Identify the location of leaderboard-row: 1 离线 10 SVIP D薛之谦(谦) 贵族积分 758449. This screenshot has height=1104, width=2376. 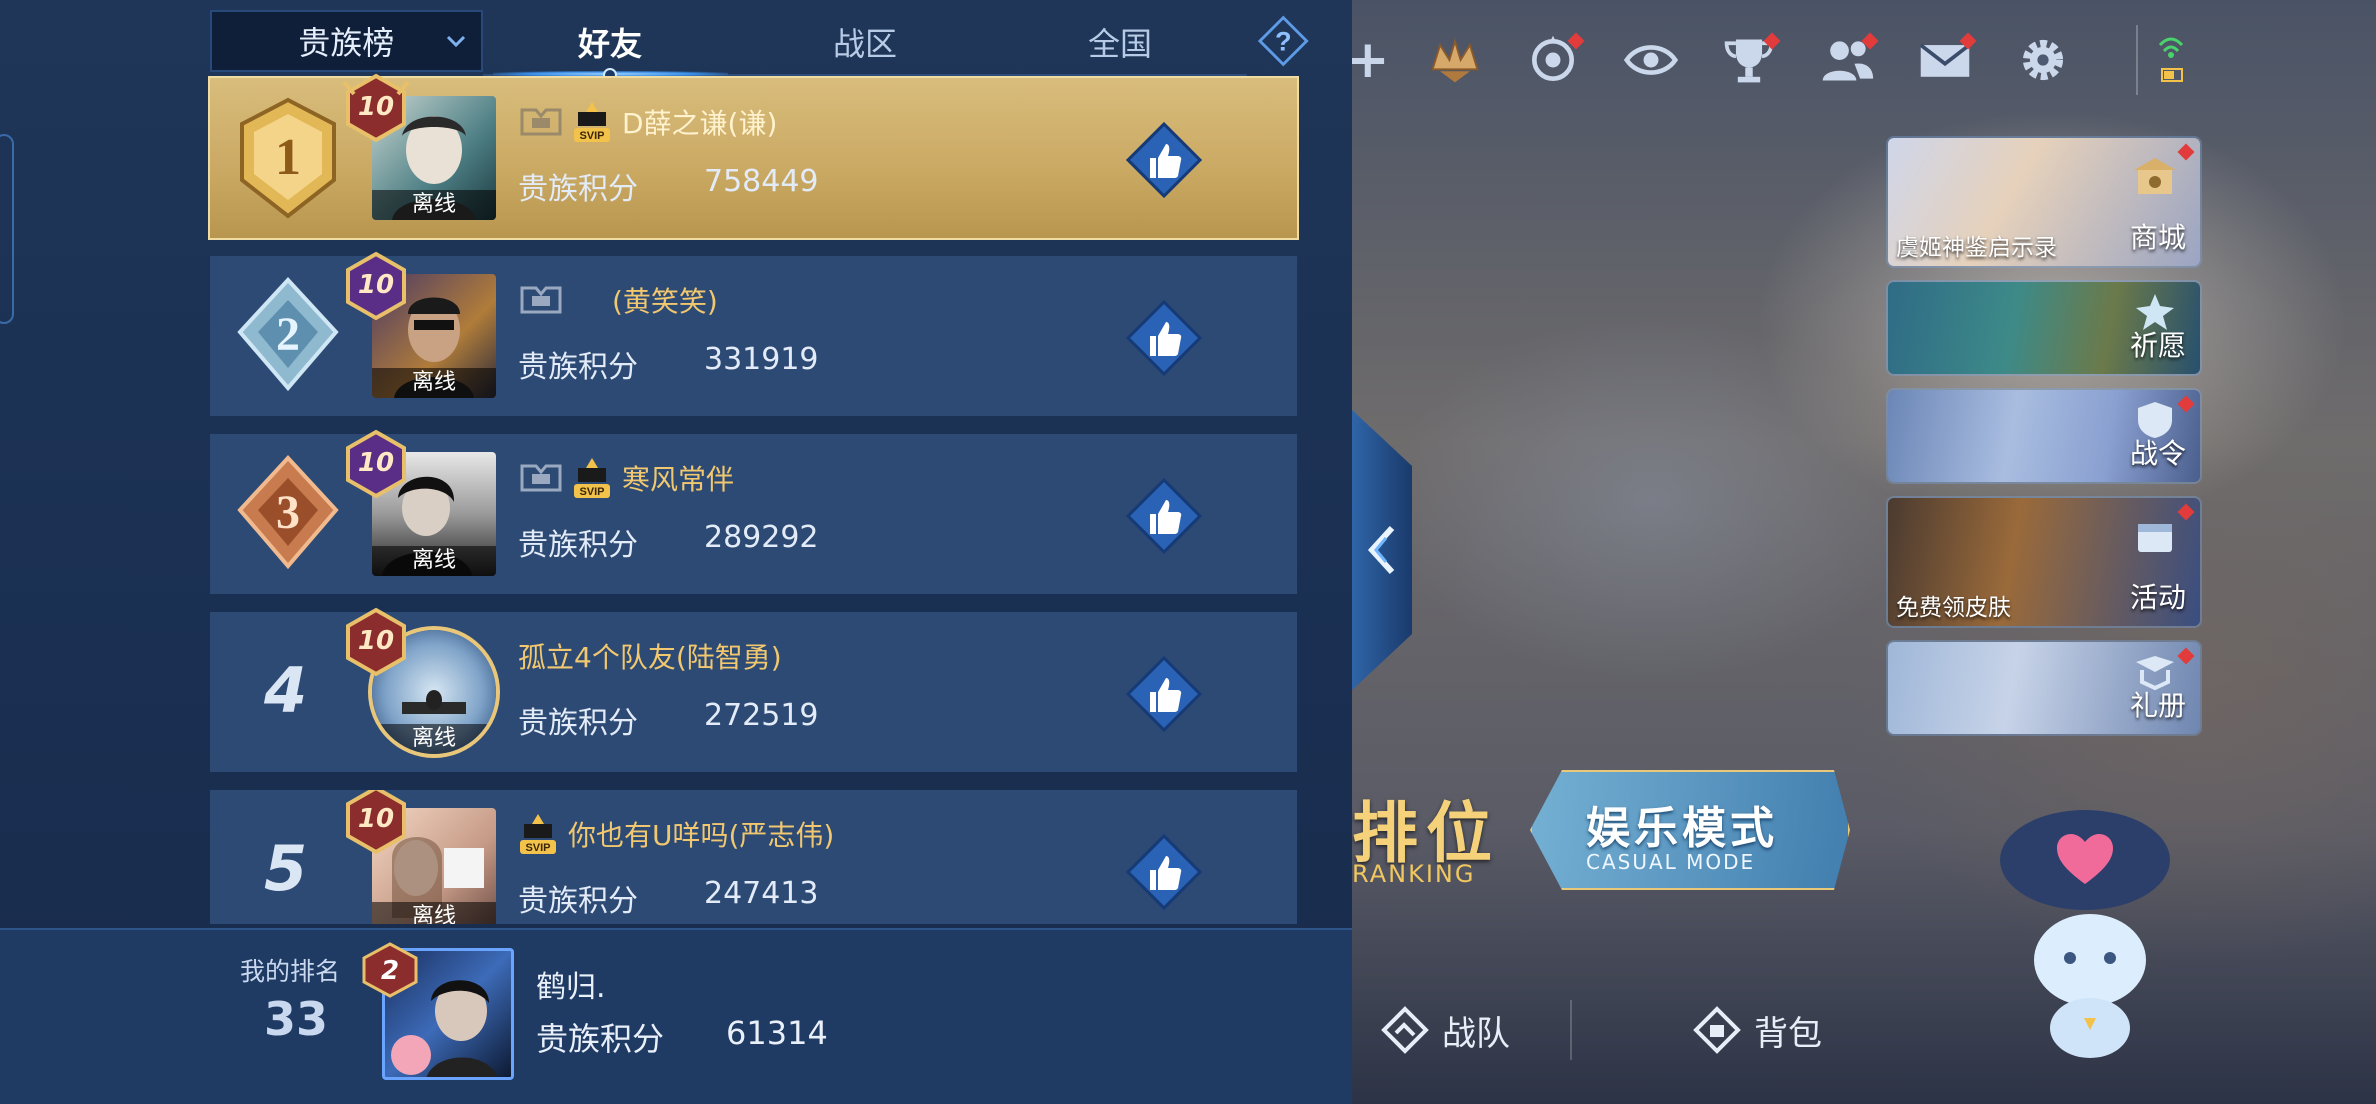
(753, 155).